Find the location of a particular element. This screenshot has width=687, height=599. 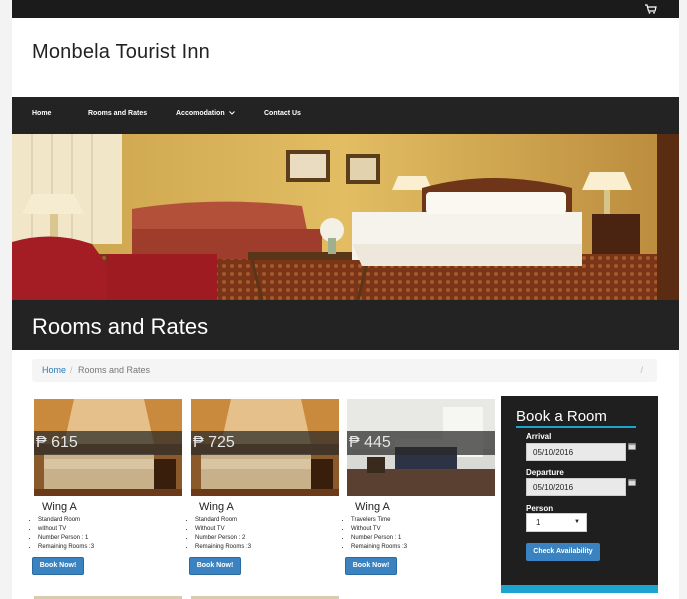

nav-accomodation: Accomodation is located at coordinates (205, 113).